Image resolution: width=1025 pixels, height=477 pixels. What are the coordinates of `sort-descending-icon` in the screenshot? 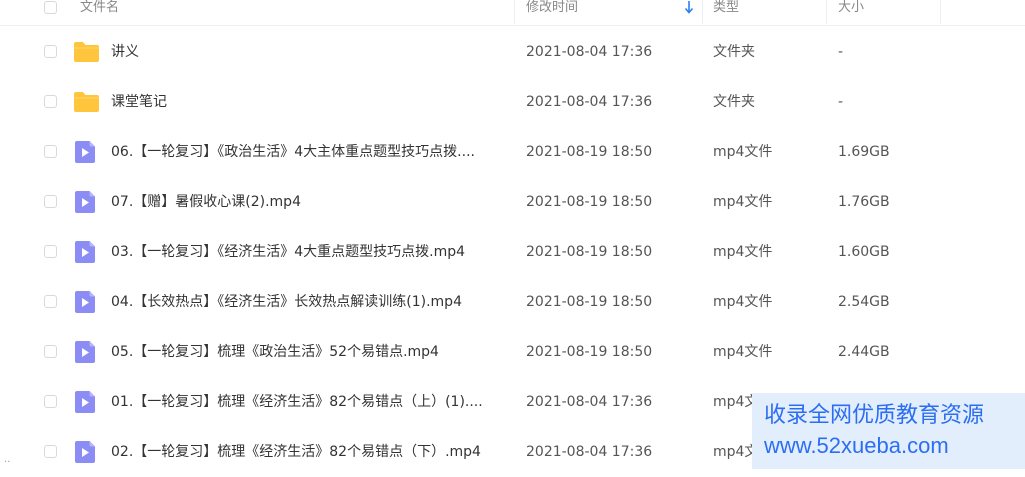 It's located at (689, 8).